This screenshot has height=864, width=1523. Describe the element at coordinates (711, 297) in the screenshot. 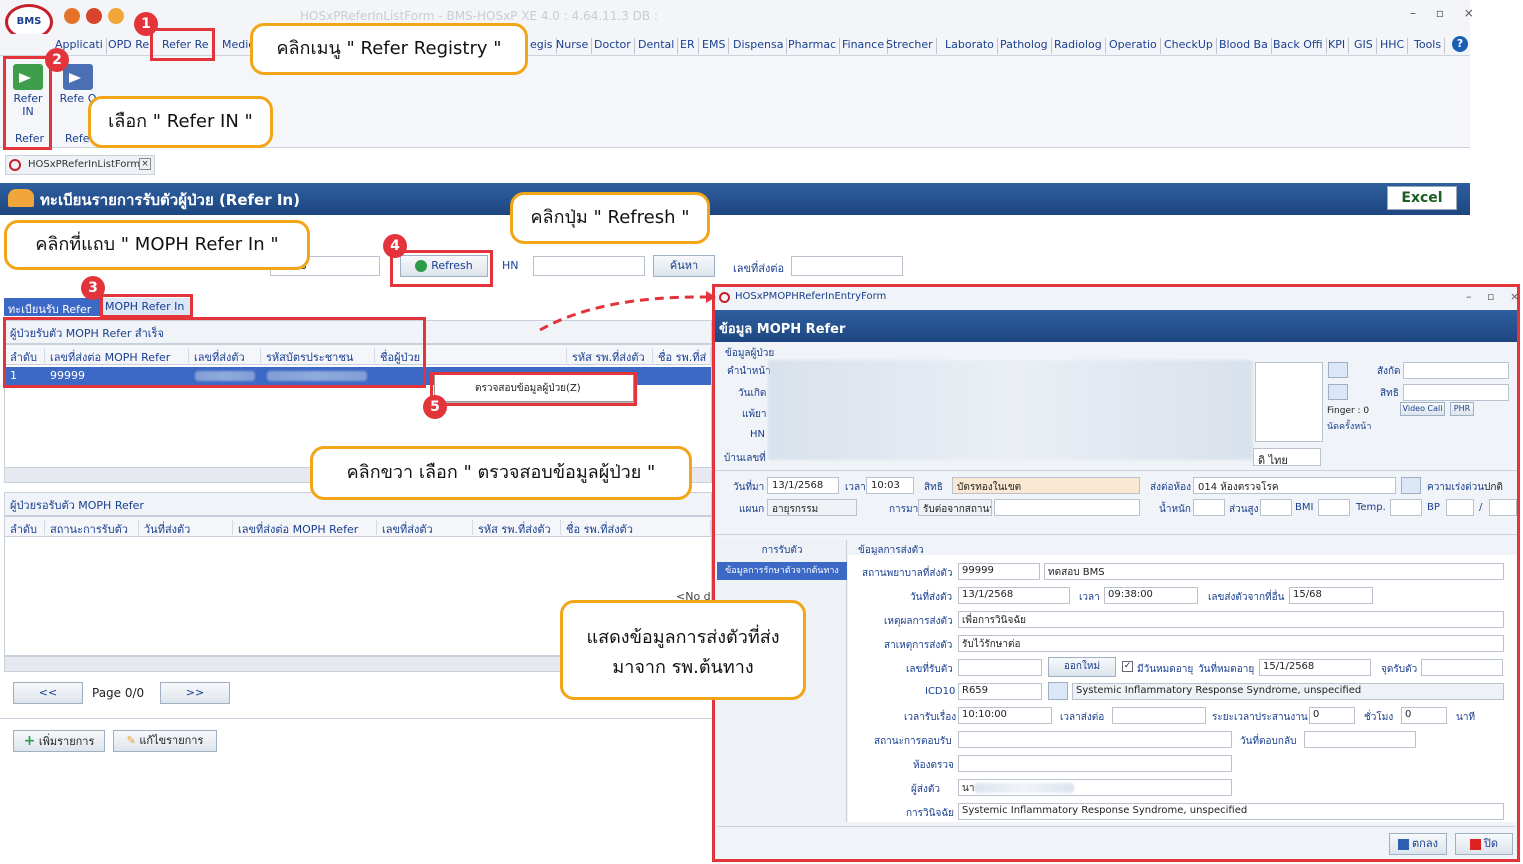

I see `arrow-head` at that location.